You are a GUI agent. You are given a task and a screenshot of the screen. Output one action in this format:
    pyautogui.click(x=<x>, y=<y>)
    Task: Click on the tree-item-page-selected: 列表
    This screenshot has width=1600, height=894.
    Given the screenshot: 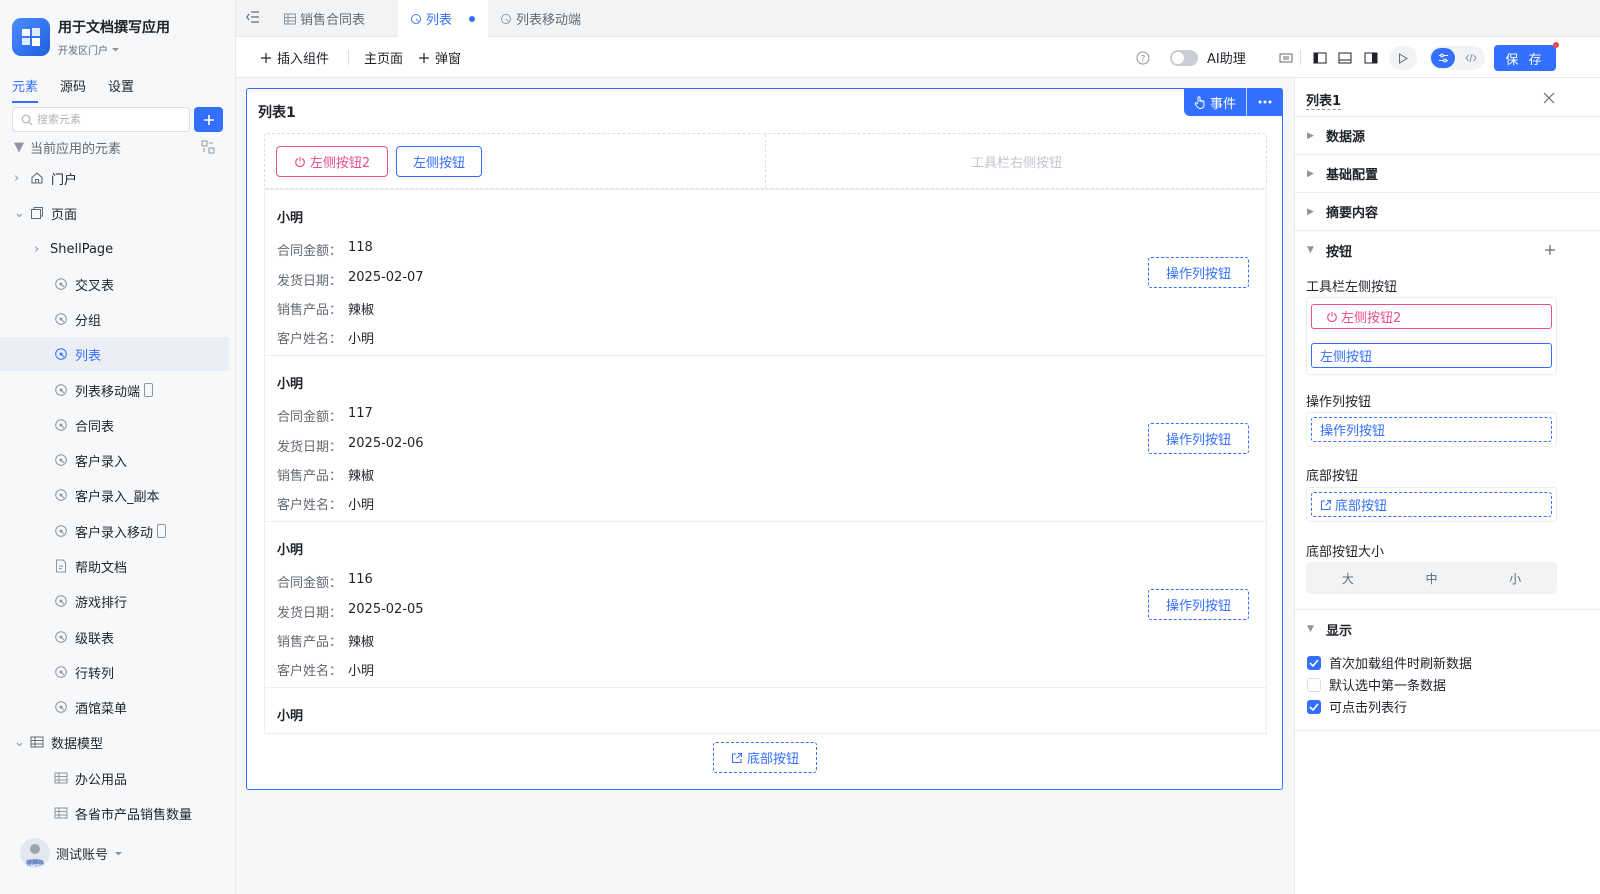 What is the action you would take?
    pyautogui.click(x=114, y=354)
    